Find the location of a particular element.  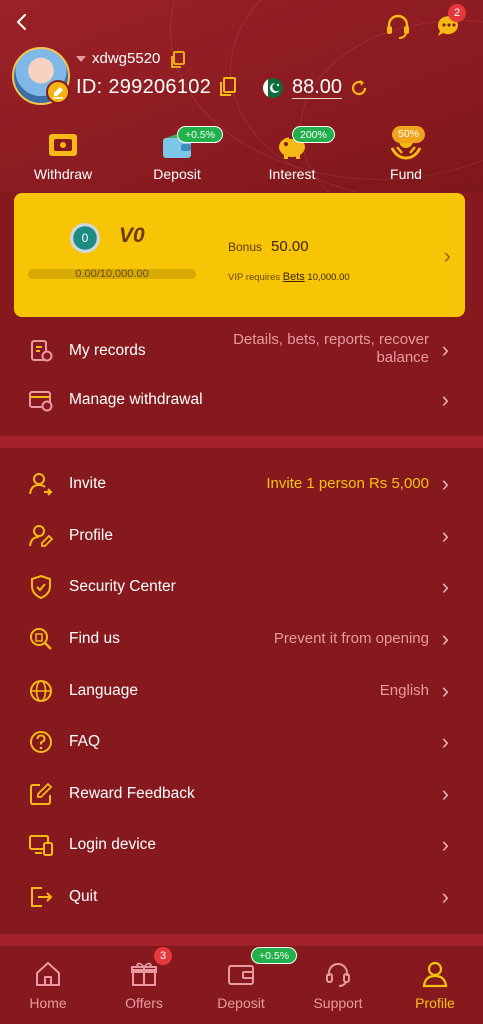

offers-count-badge: 3 is located at coordinates (163, 956).